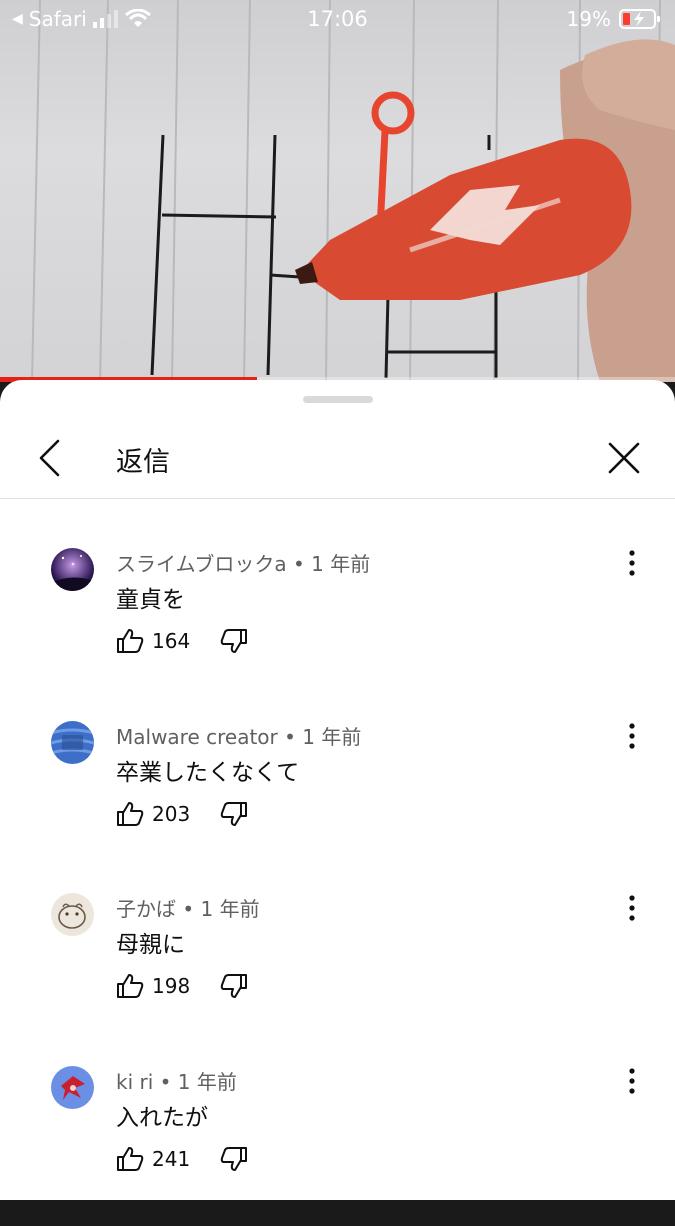  I want to click on comment-item: スライムブロックa • 1 年前 童貞を 164, so click(337, 628).